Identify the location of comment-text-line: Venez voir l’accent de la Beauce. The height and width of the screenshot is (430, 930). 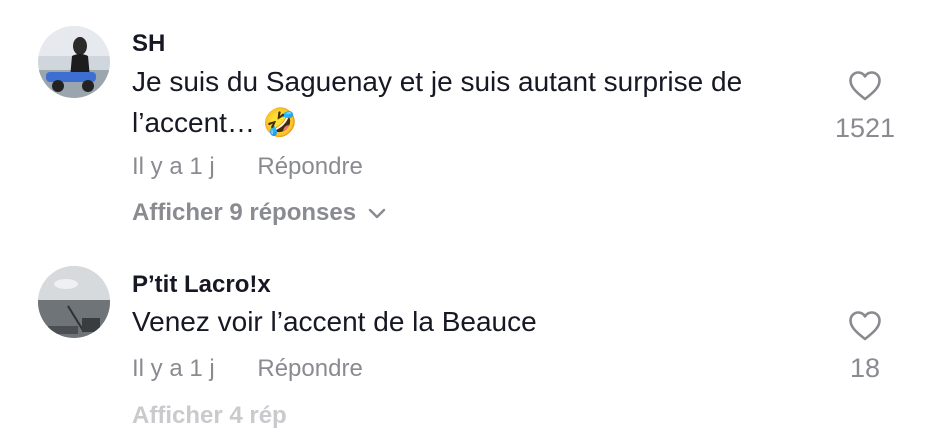
(334, 321).